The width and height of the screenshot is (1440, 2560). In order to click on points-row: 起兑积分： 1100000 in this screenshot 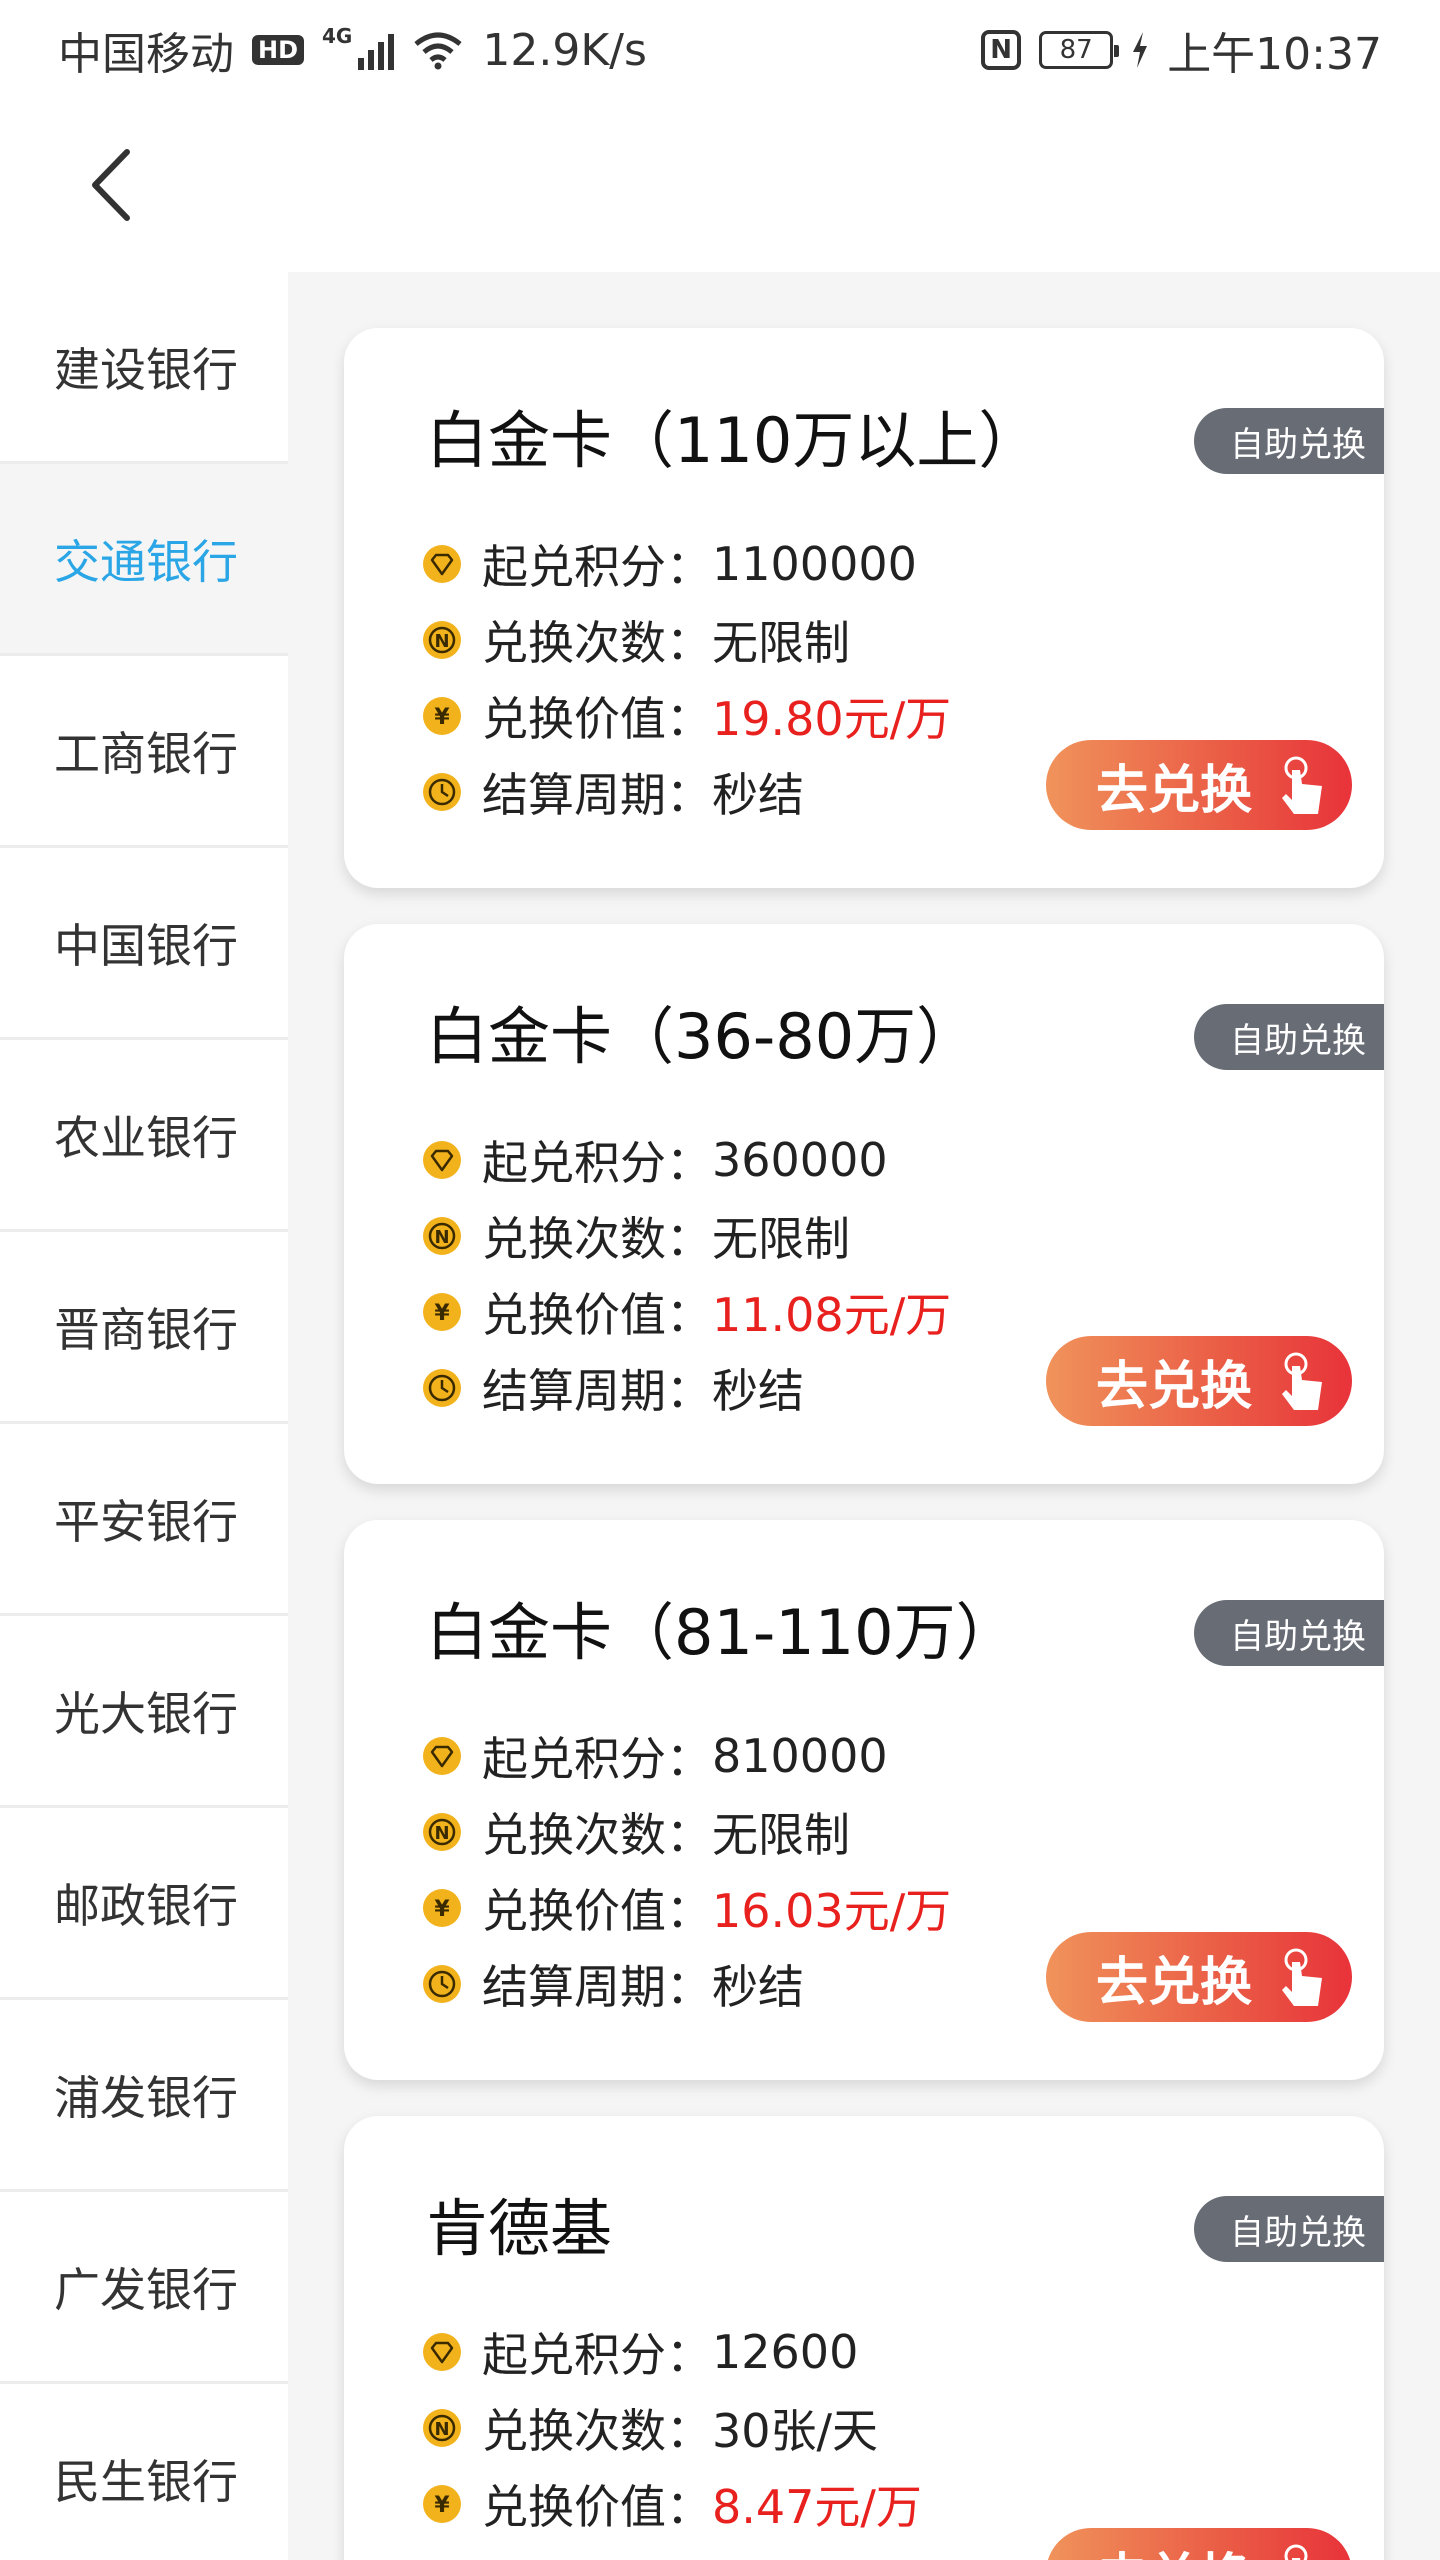, I will do `click(686, 564)`.